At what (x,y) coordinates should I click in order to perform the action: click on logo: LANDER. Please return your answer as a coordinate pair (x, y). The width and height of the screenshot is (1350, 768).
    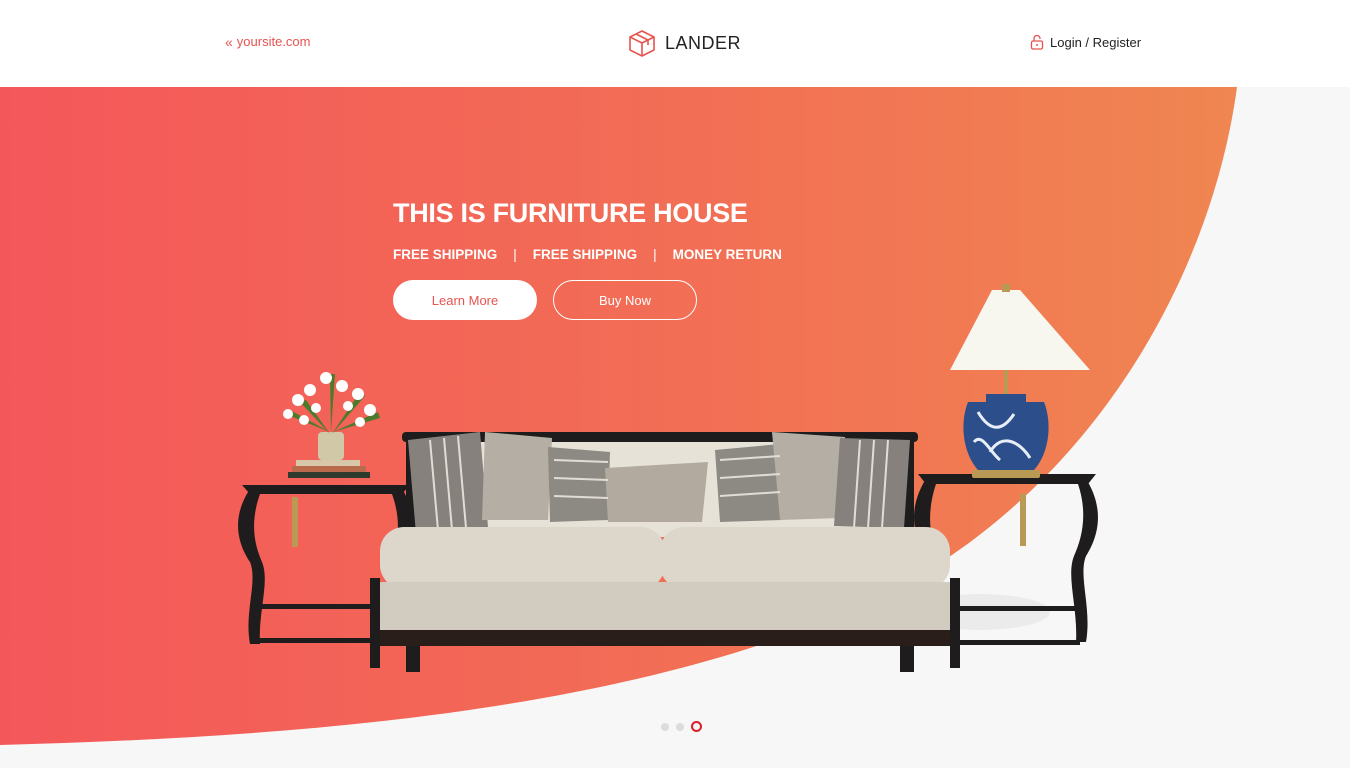
    Looking at the image, I should click on (684, 43).